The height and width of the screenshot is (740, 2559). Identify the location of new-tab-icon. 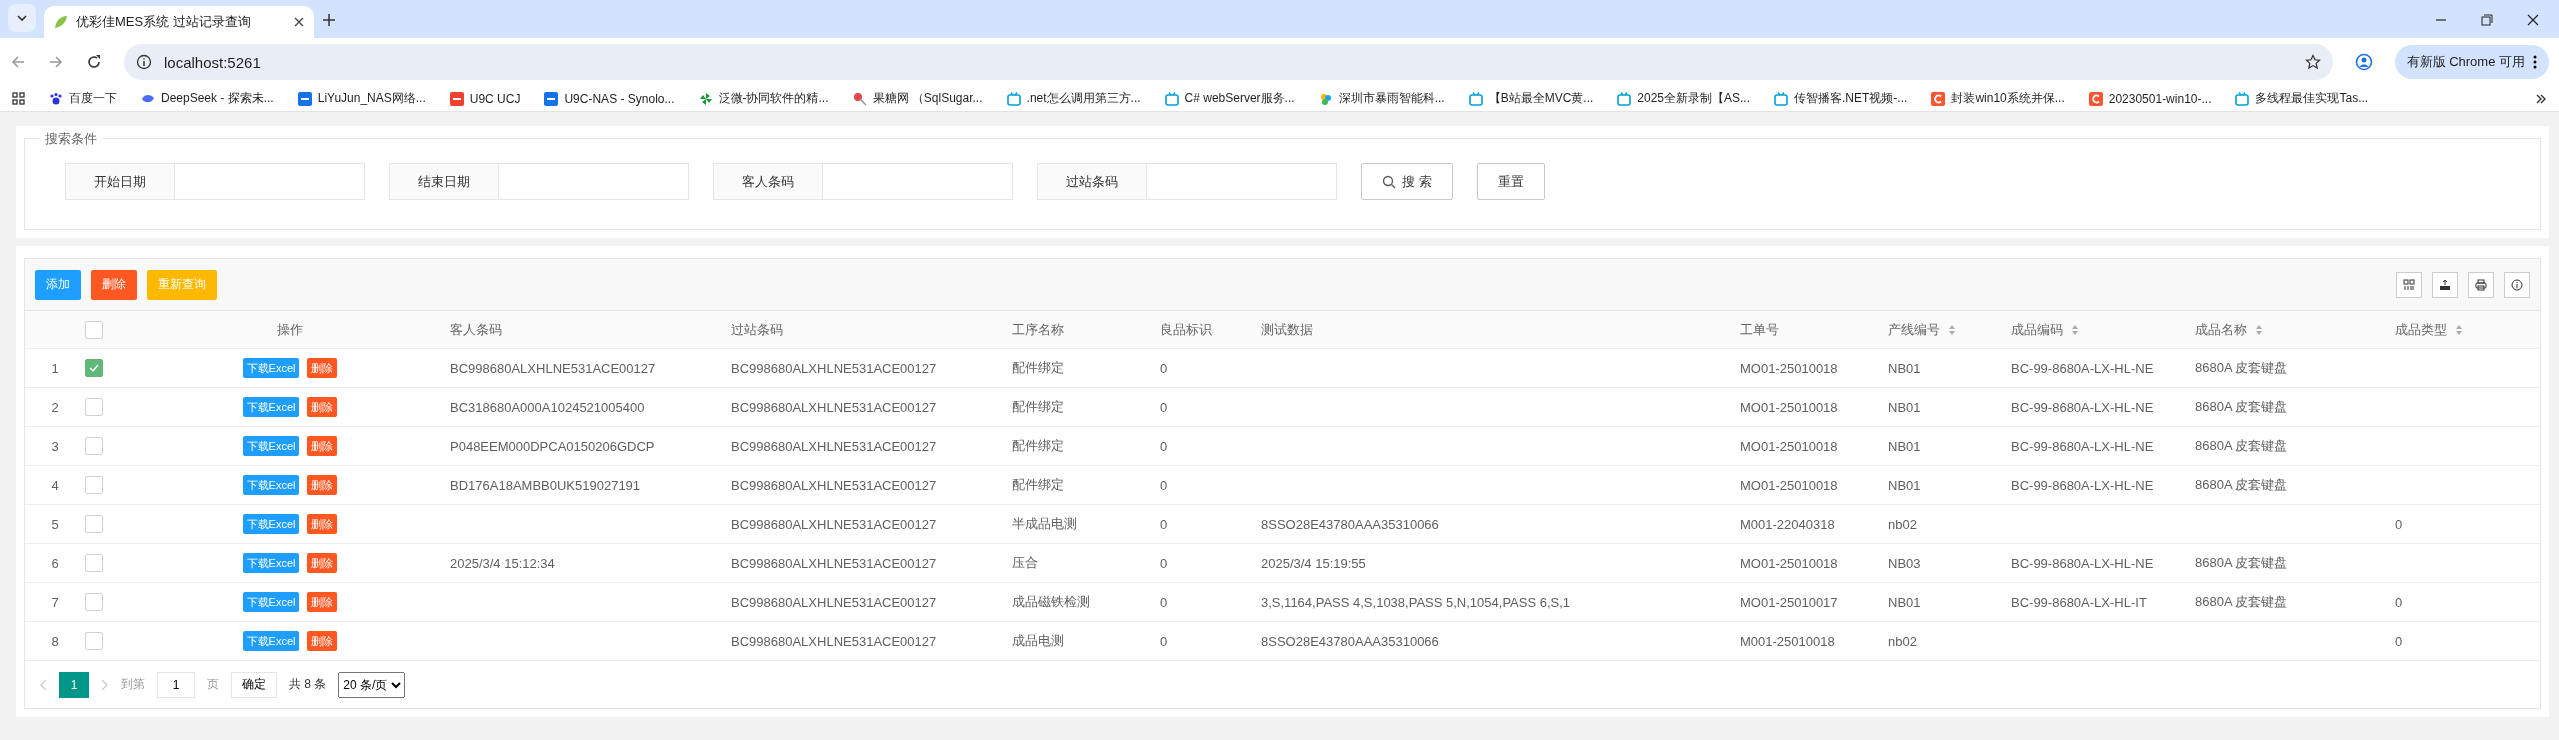
(329, 20).